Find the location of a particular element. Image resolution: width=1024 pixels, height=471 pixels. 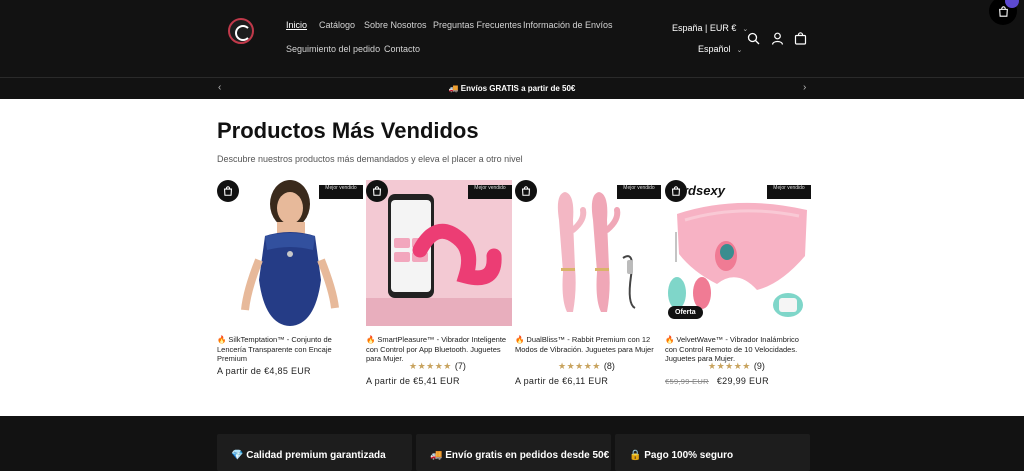

feature-card-shipping: 🚚 Envío gratis en pedidos desde 50€ is located at coordinates (513, 452).